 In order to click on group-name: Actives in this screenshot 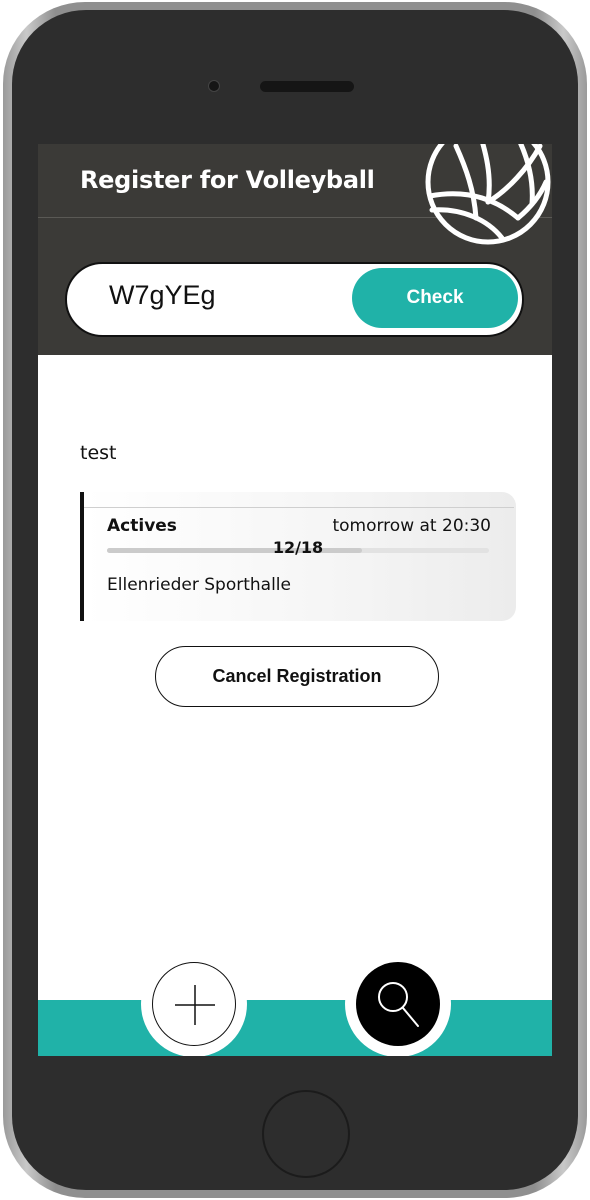, I will do `click(142, 526)`.